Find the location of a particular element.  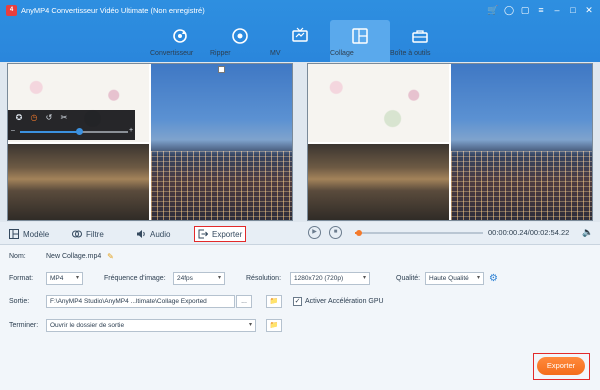

resize-handle is located at coordinates (221, 69).